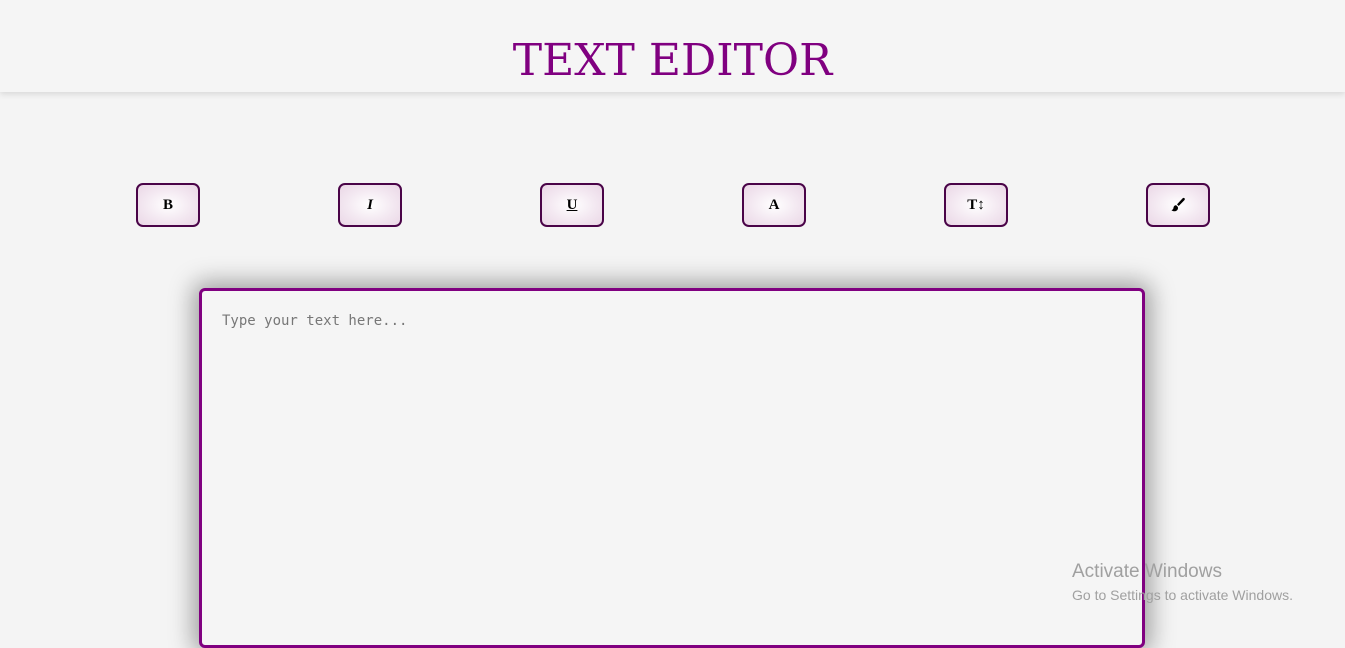 This screenshot has height=648, width=1345. What do you see at coordinates (1182, 595) in the screenshot?
I see `watermark-subtitle: Go to Settings to activate Windows.` at bounding box center [1182, 595].